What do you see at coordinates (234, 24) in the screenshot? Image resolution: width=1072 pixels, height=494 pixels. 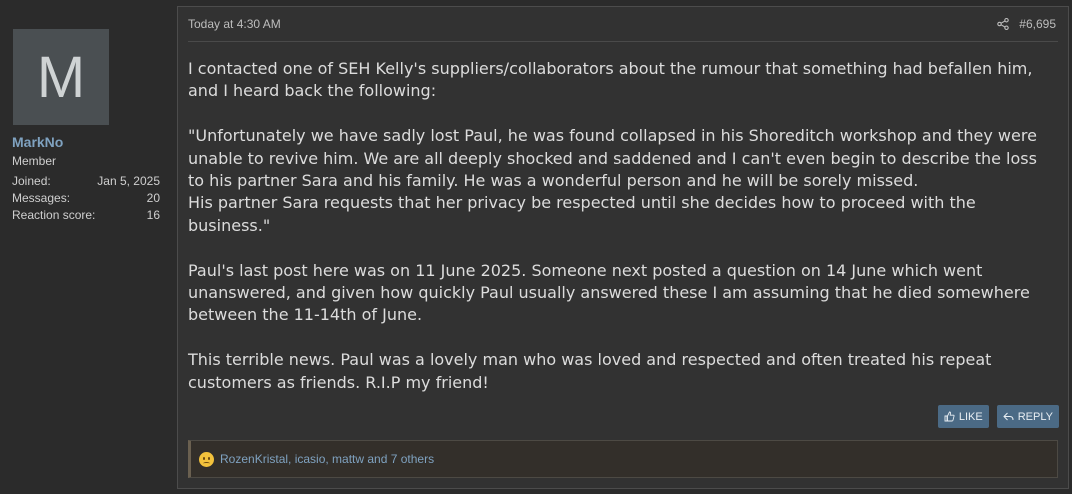 I see `post-date-link: Today at 4:30 AM` at bounding box center [234, 24].